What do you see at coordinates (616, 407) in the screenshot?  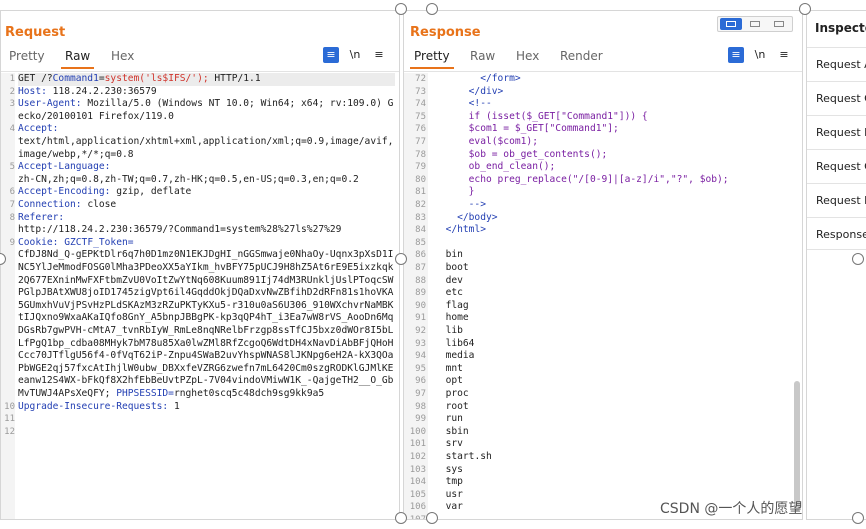 I see `code-line: root` at bounding box center [616, 407].